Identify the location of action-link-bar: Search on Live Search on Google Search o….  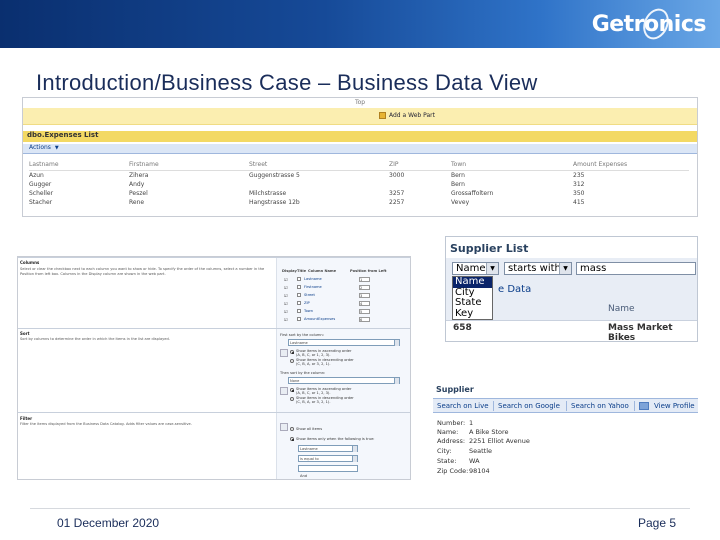
(565, 405).